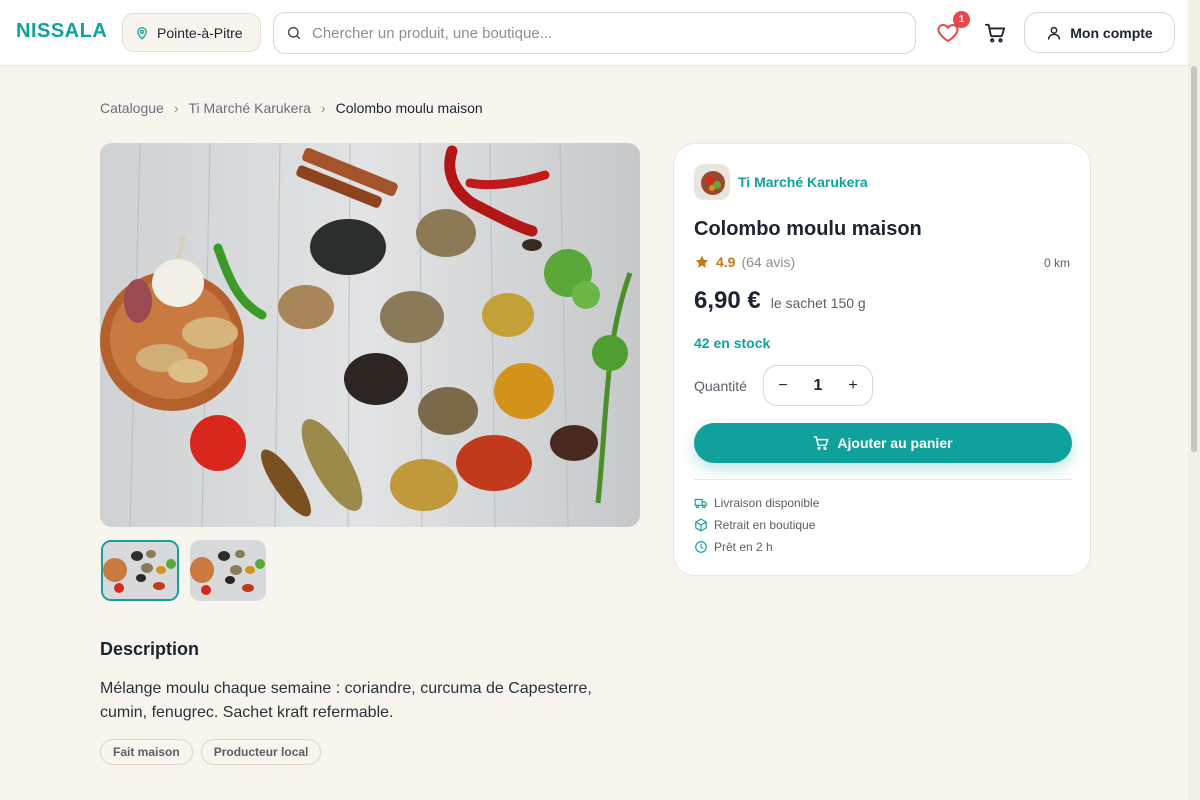  I want to click on rating: 4.9 (64 avis), so click(744, 262).